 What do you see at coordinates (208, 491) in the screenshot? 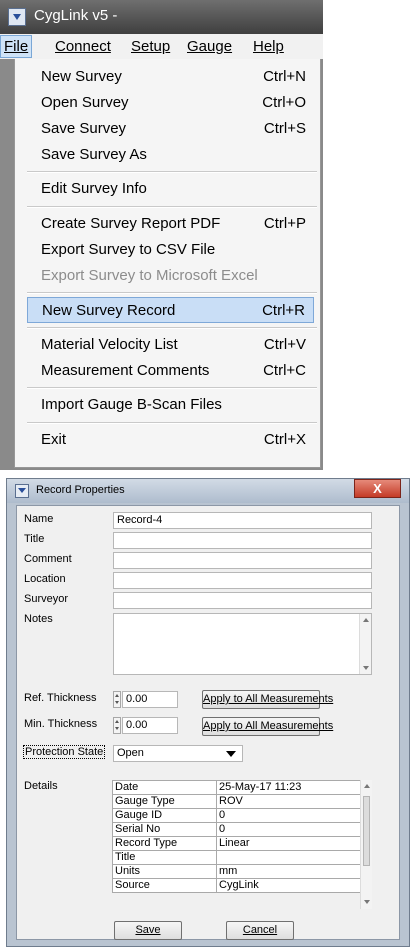
I see `dialog-titlebar: Record Properties X` at bounding box center [208, 491].